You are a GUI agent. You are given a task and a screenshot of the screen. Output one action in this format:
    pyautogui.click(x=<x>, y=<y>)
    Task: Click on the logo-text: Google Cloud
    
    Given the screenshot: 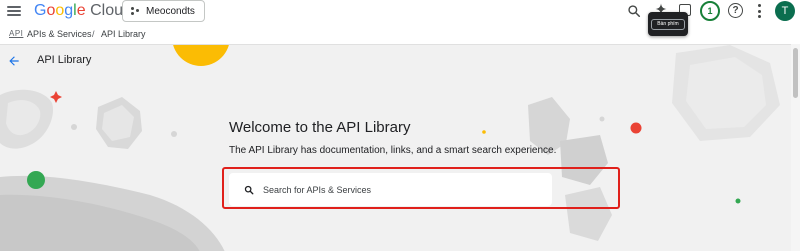 What is the action you would take?
    pyautogui.click(x=83, y=10)
    